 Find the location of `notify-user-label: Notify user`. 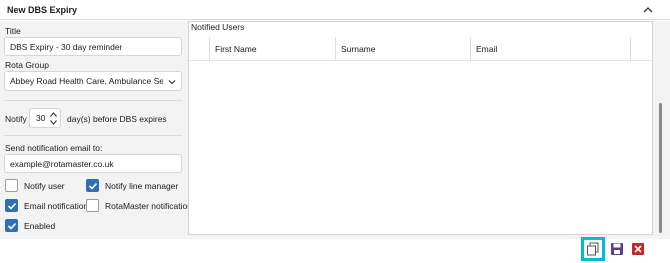

notify-user-label: Notify user is located at coordinates (44, 186).